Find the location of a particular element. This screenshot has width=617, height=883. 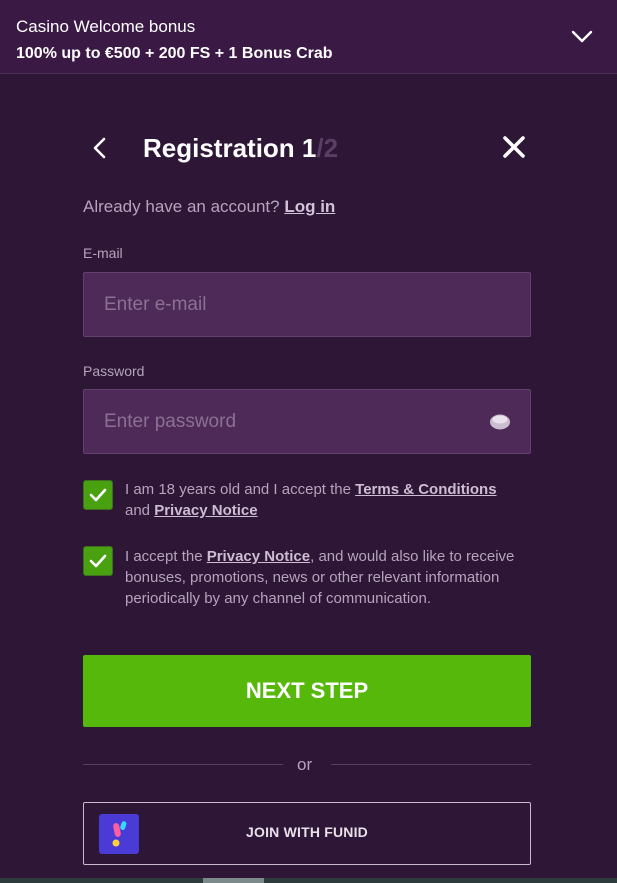

age-terms-checkbox is located at coordinates (98, 495).